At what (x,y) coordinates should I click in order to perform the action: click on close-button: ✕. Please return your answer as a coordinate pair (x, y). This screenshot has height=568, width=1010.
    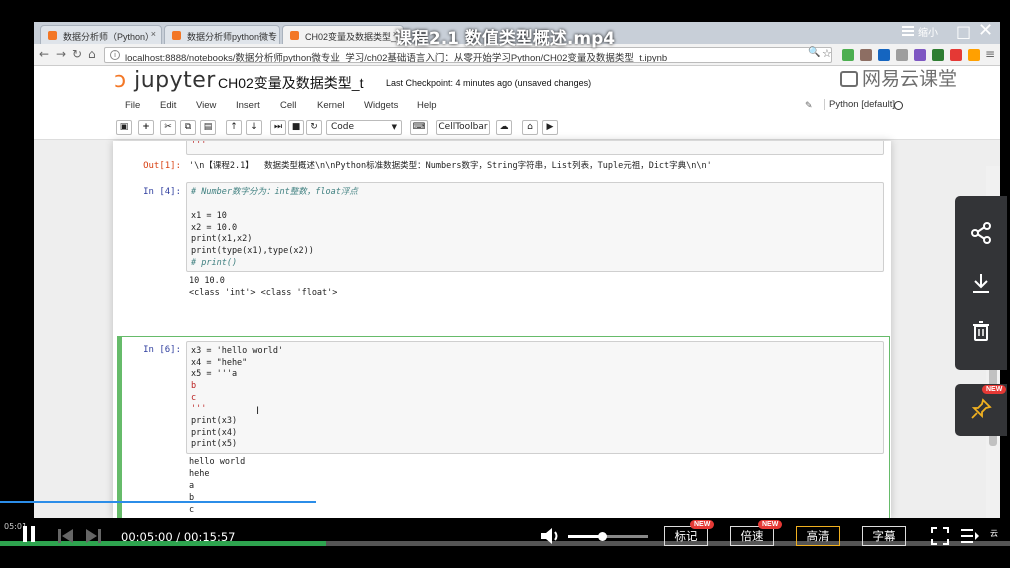
    Looking at the image, I should click on (985, 30).